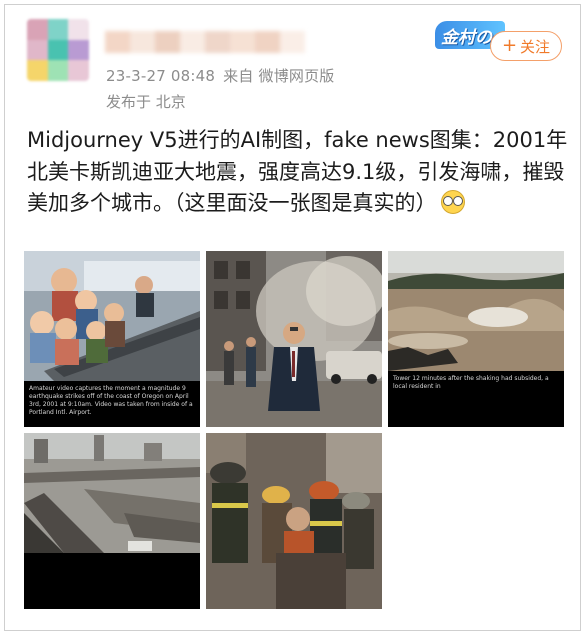 This screenshot has width=587, height=637. What do you see at coordinates (58, 50) in the screenshot?
I see `user-avatar` at bounding box center [58, 50].